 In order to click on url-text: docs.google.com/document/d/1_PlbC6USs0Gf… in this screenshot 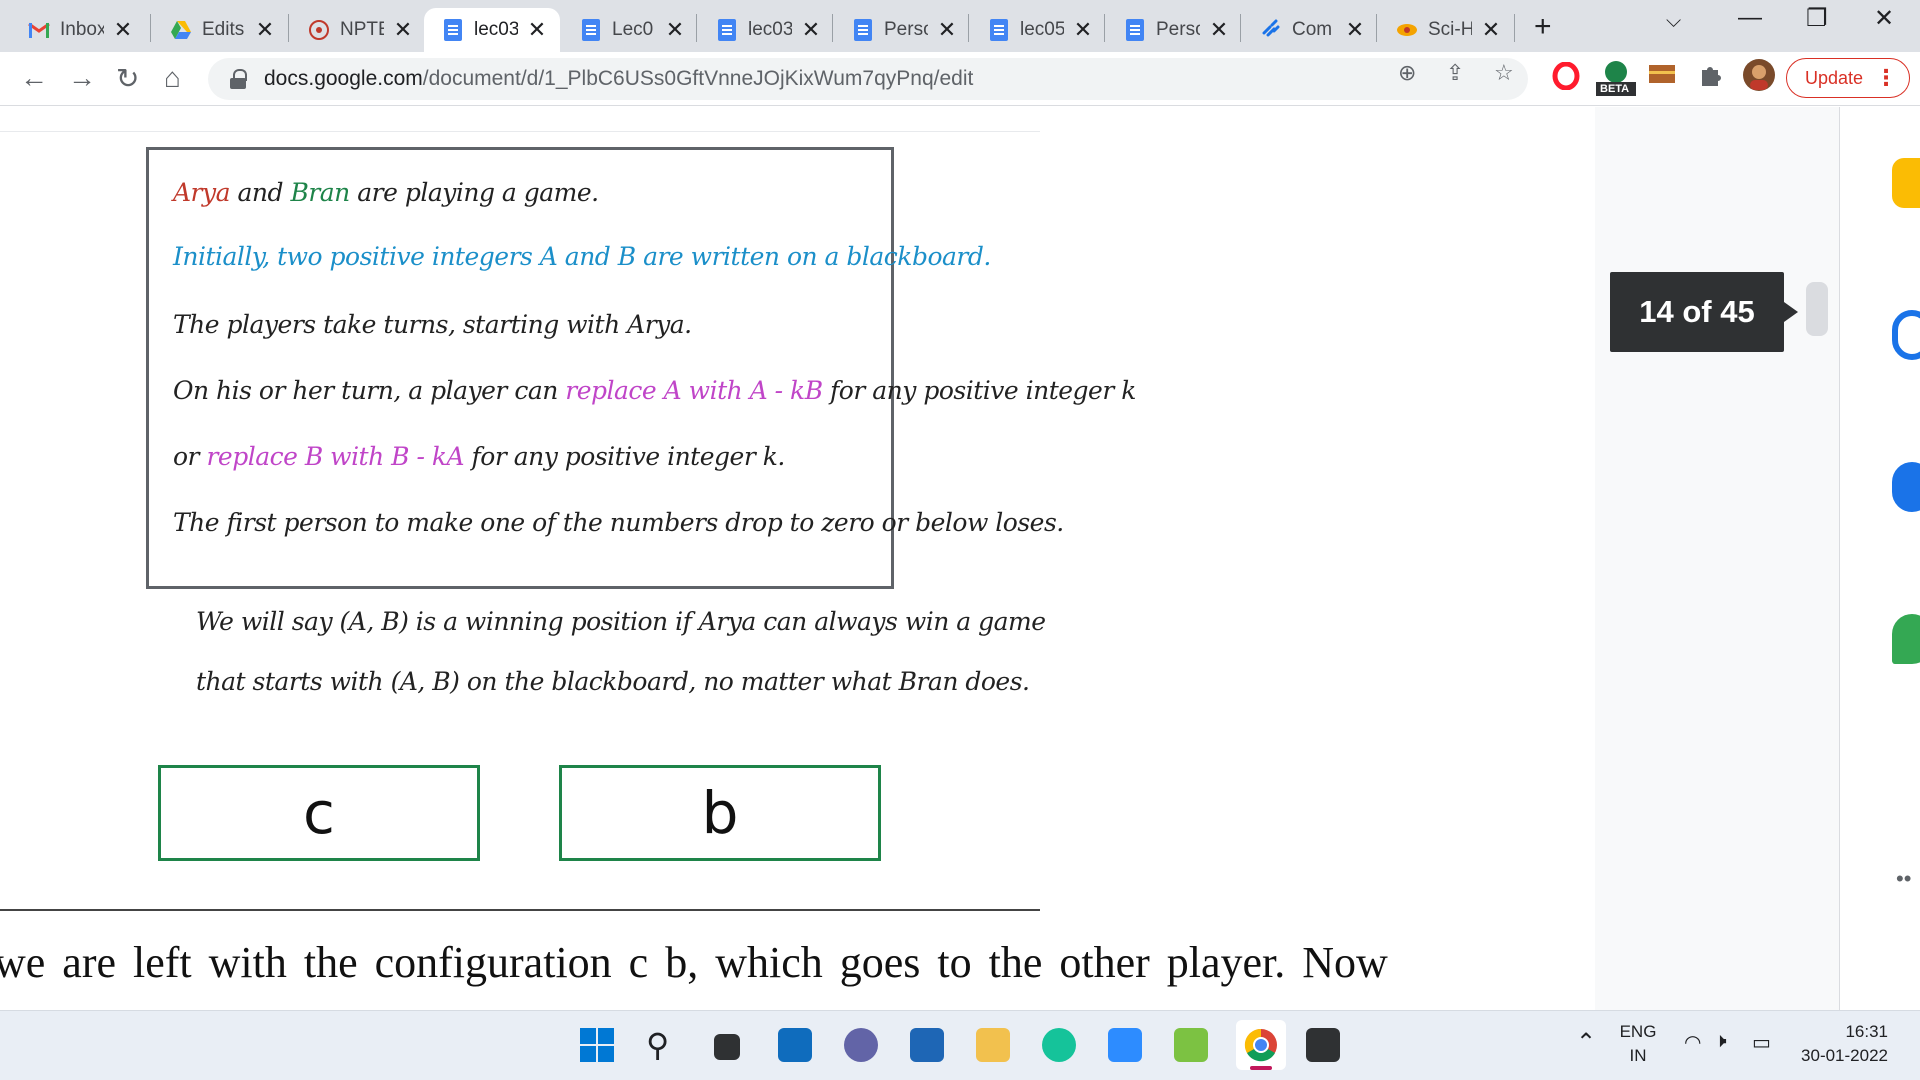, I will do `click(618, 79)`.